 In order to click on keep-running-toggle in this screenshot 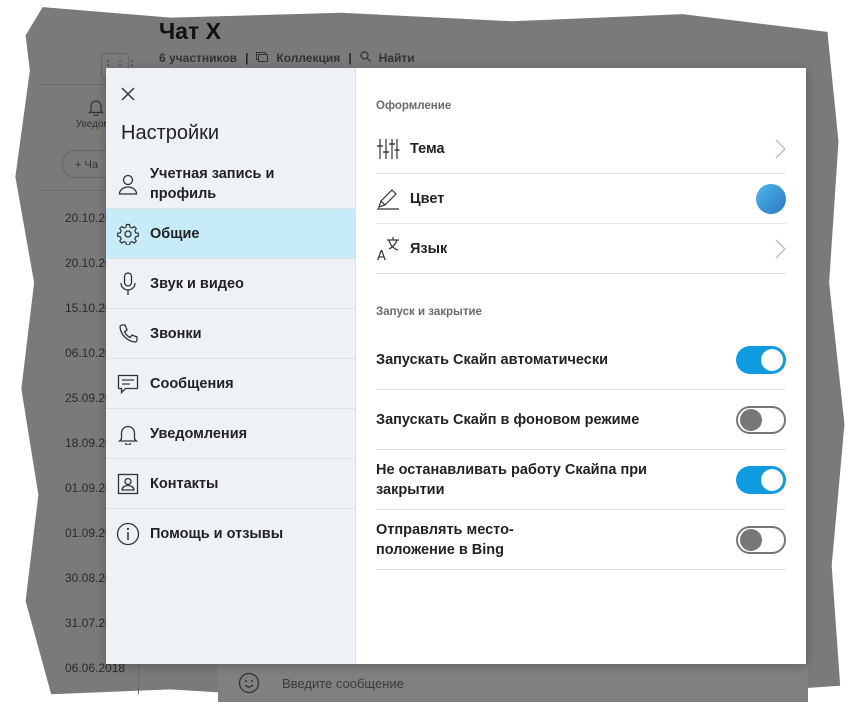, I will do `click(761, 479)`.